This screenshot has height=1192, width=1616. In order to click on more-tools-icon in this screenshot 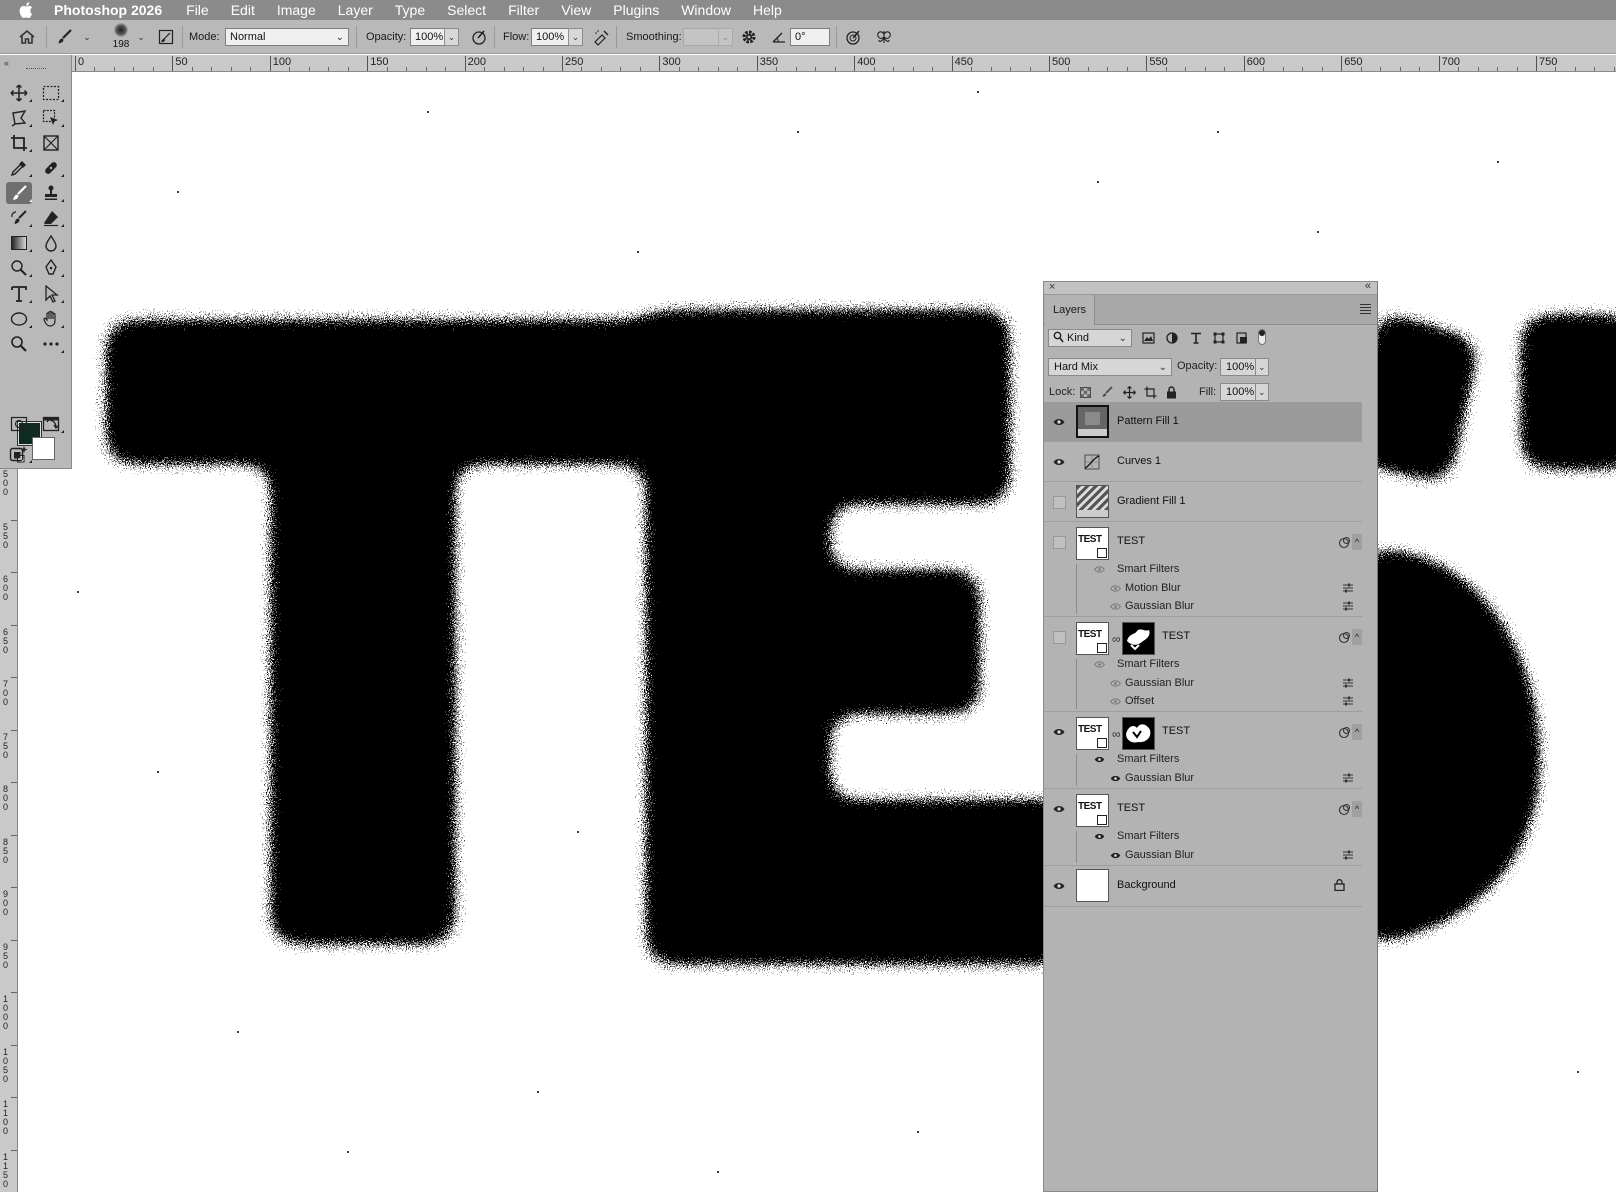, I will do `click(51, 344)`.